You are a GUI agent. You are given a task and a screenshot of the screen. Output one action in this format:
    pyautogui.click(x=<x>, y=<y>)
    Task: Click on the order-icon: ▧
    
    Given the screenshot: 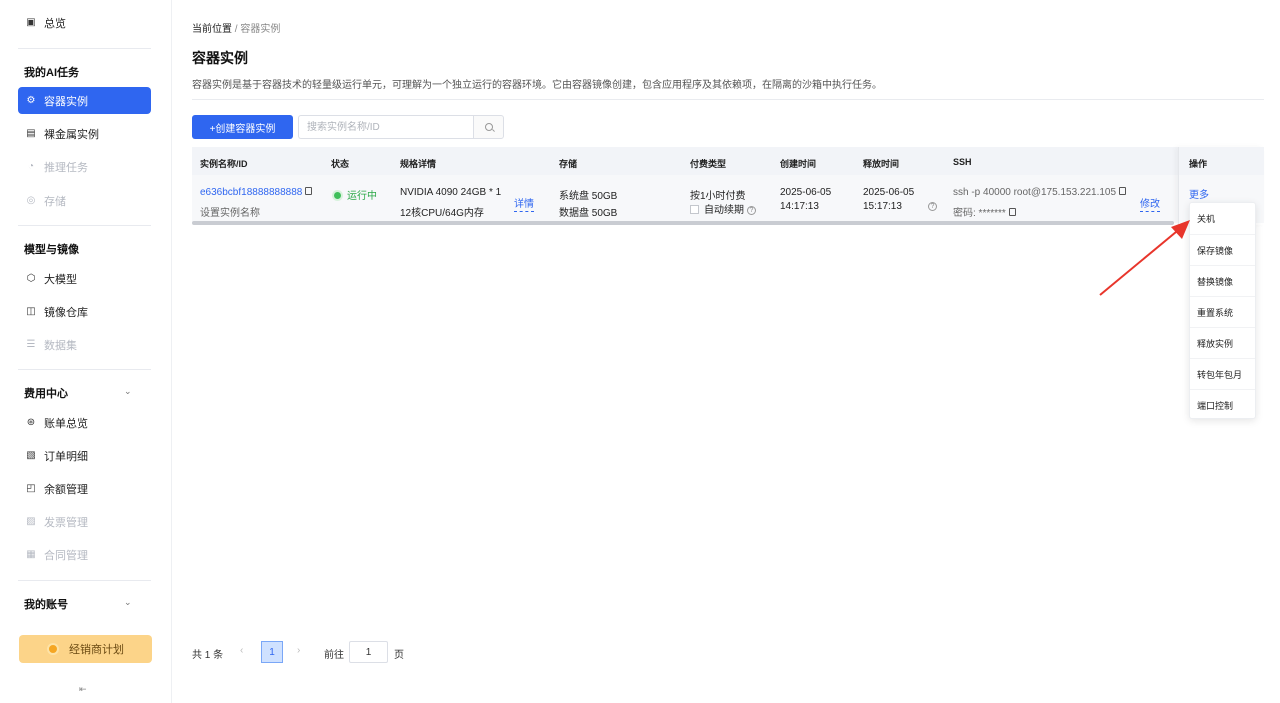 What is the action you would take?
    pyautogui.click(x=31, y=455)
    